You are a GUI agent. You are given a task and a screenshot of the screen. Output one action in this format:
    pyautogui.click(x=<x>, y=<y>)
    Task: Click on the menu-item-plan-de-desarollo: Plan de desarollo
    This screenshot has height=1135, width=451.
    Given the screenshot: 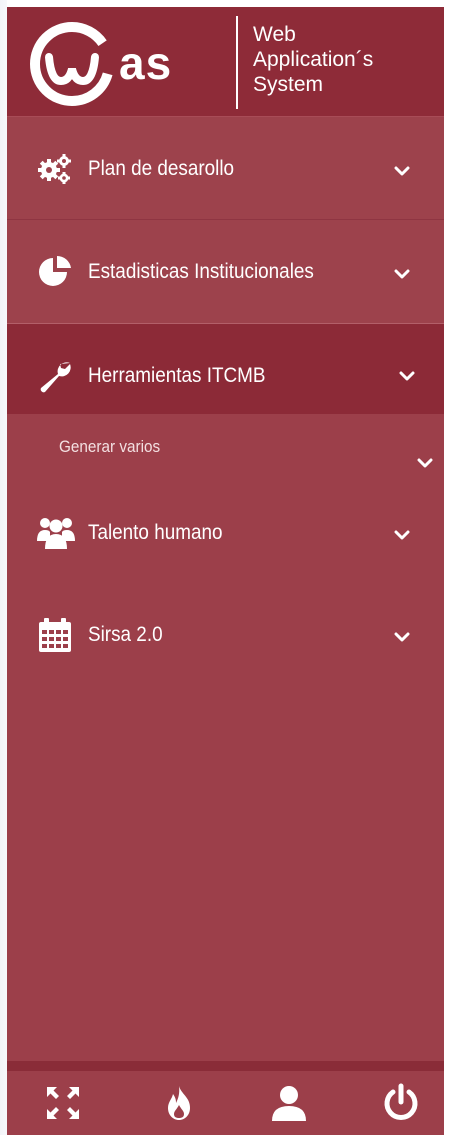 What is the action you would take?
    pyautogui.click(x=225, y=168)
    